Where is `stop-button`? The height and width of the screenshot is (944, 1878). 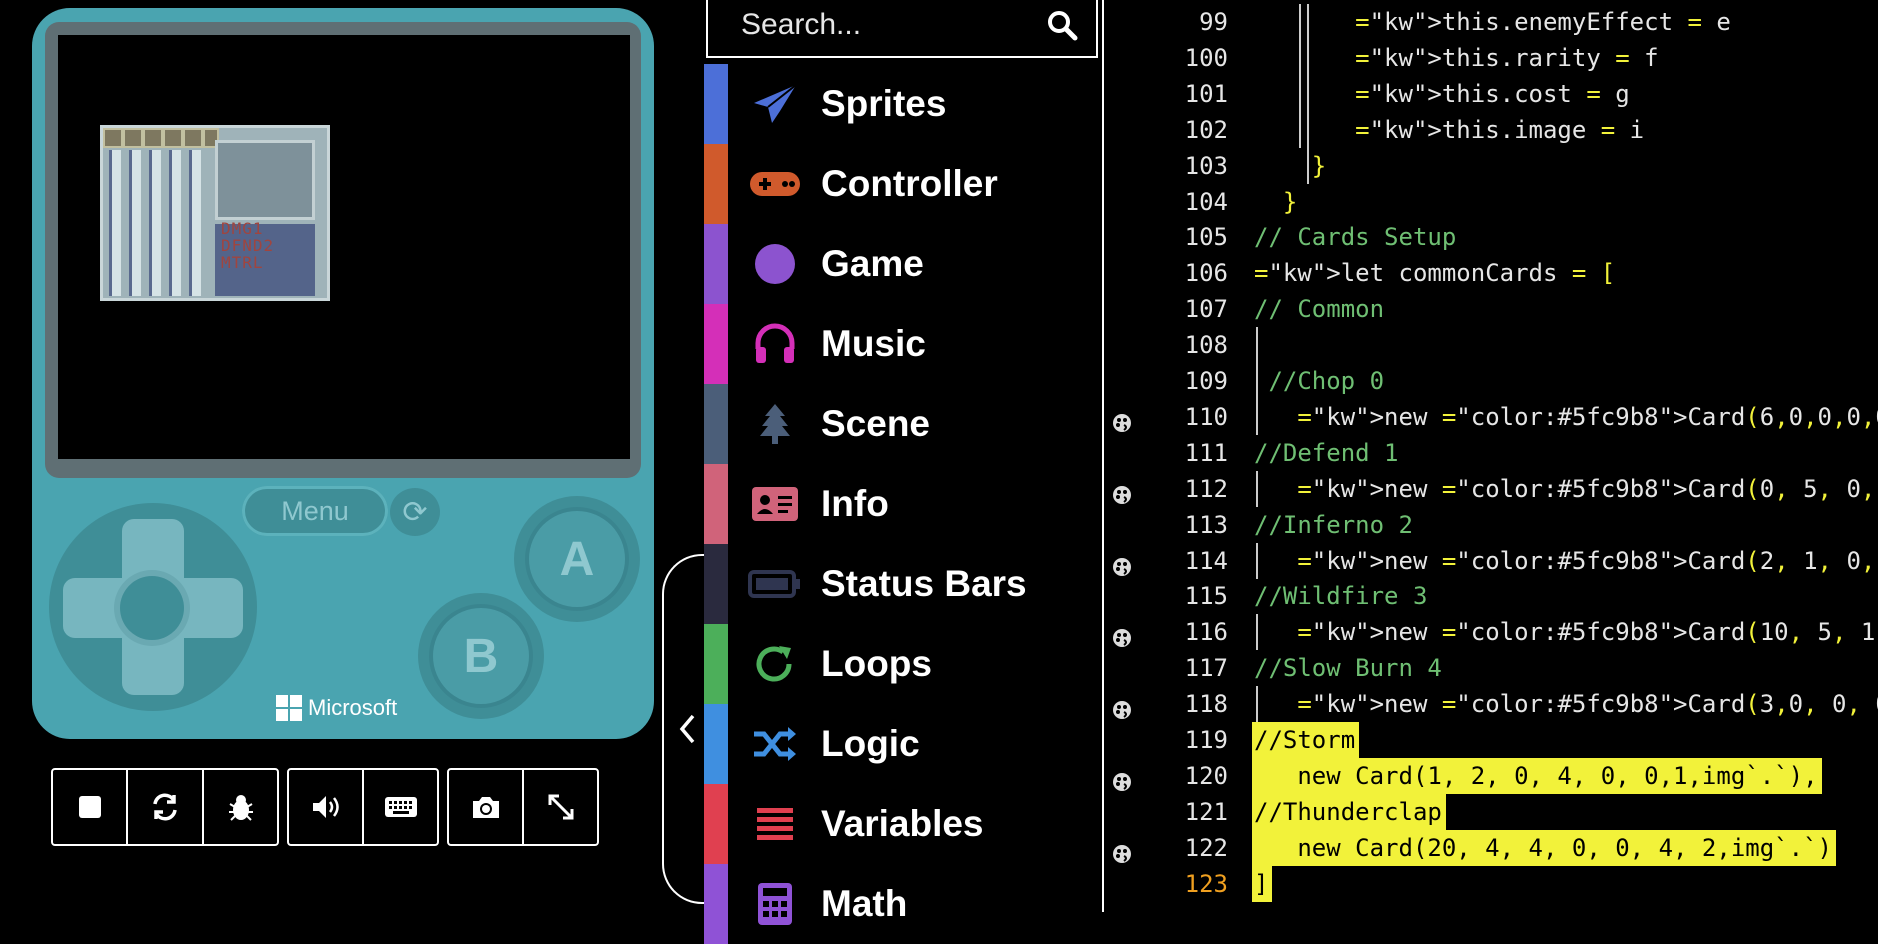 stop-button is located at coordinates (89, 807).